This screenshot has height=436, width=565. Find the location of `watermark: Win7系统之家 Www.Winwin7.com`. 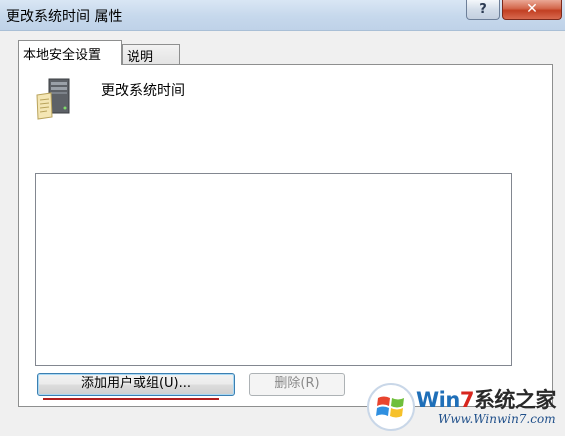

watermark: Win7系统之家 Www.Winwin7.com is located at coordinates (464, 407).